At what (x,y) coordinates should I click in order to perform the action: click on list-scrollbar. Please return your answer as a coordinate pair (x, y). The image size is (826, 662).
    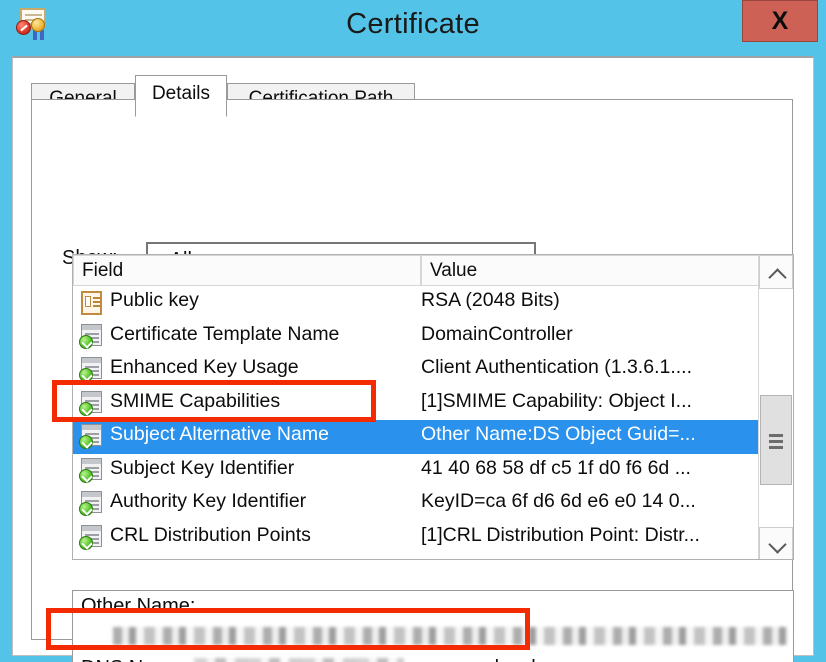
    Looking at the image, I should click on (775, 407).